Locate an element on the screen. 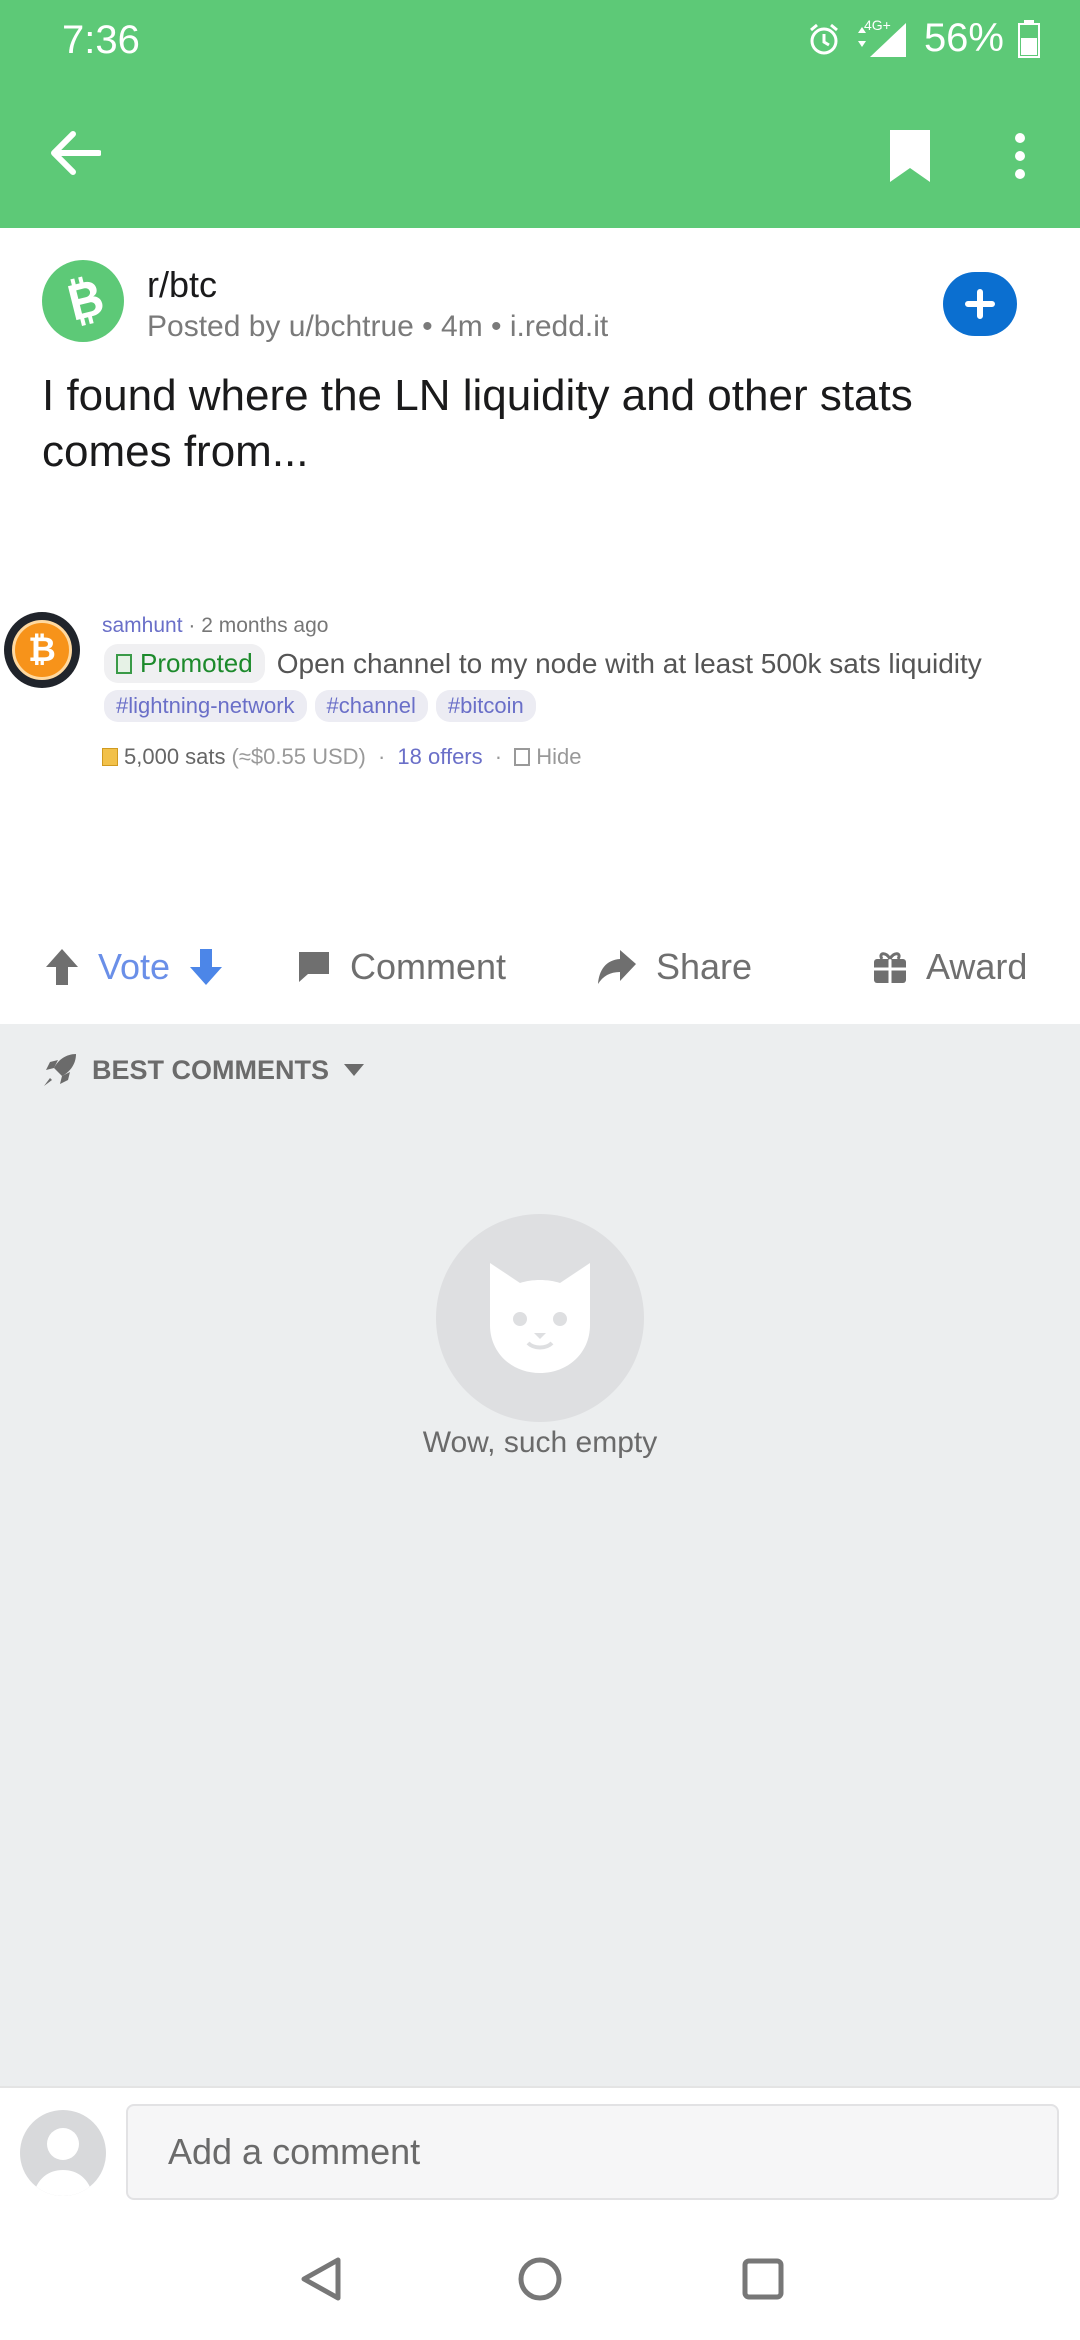 The width and height of the screenshot is (1080, 2340). promoted-badge: Promoted is located at coordinates (184, 663).